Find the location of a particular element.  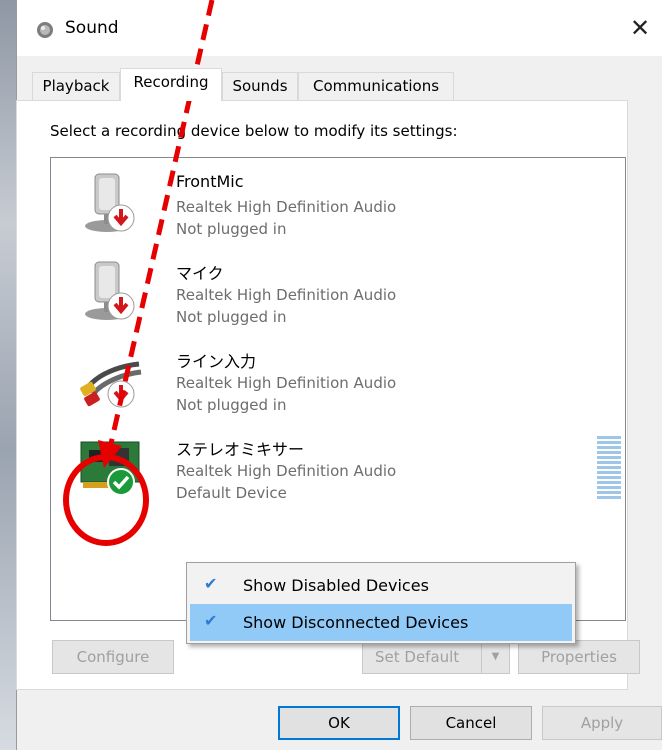

device-status: Default Device is located at coordinates (231, 493).